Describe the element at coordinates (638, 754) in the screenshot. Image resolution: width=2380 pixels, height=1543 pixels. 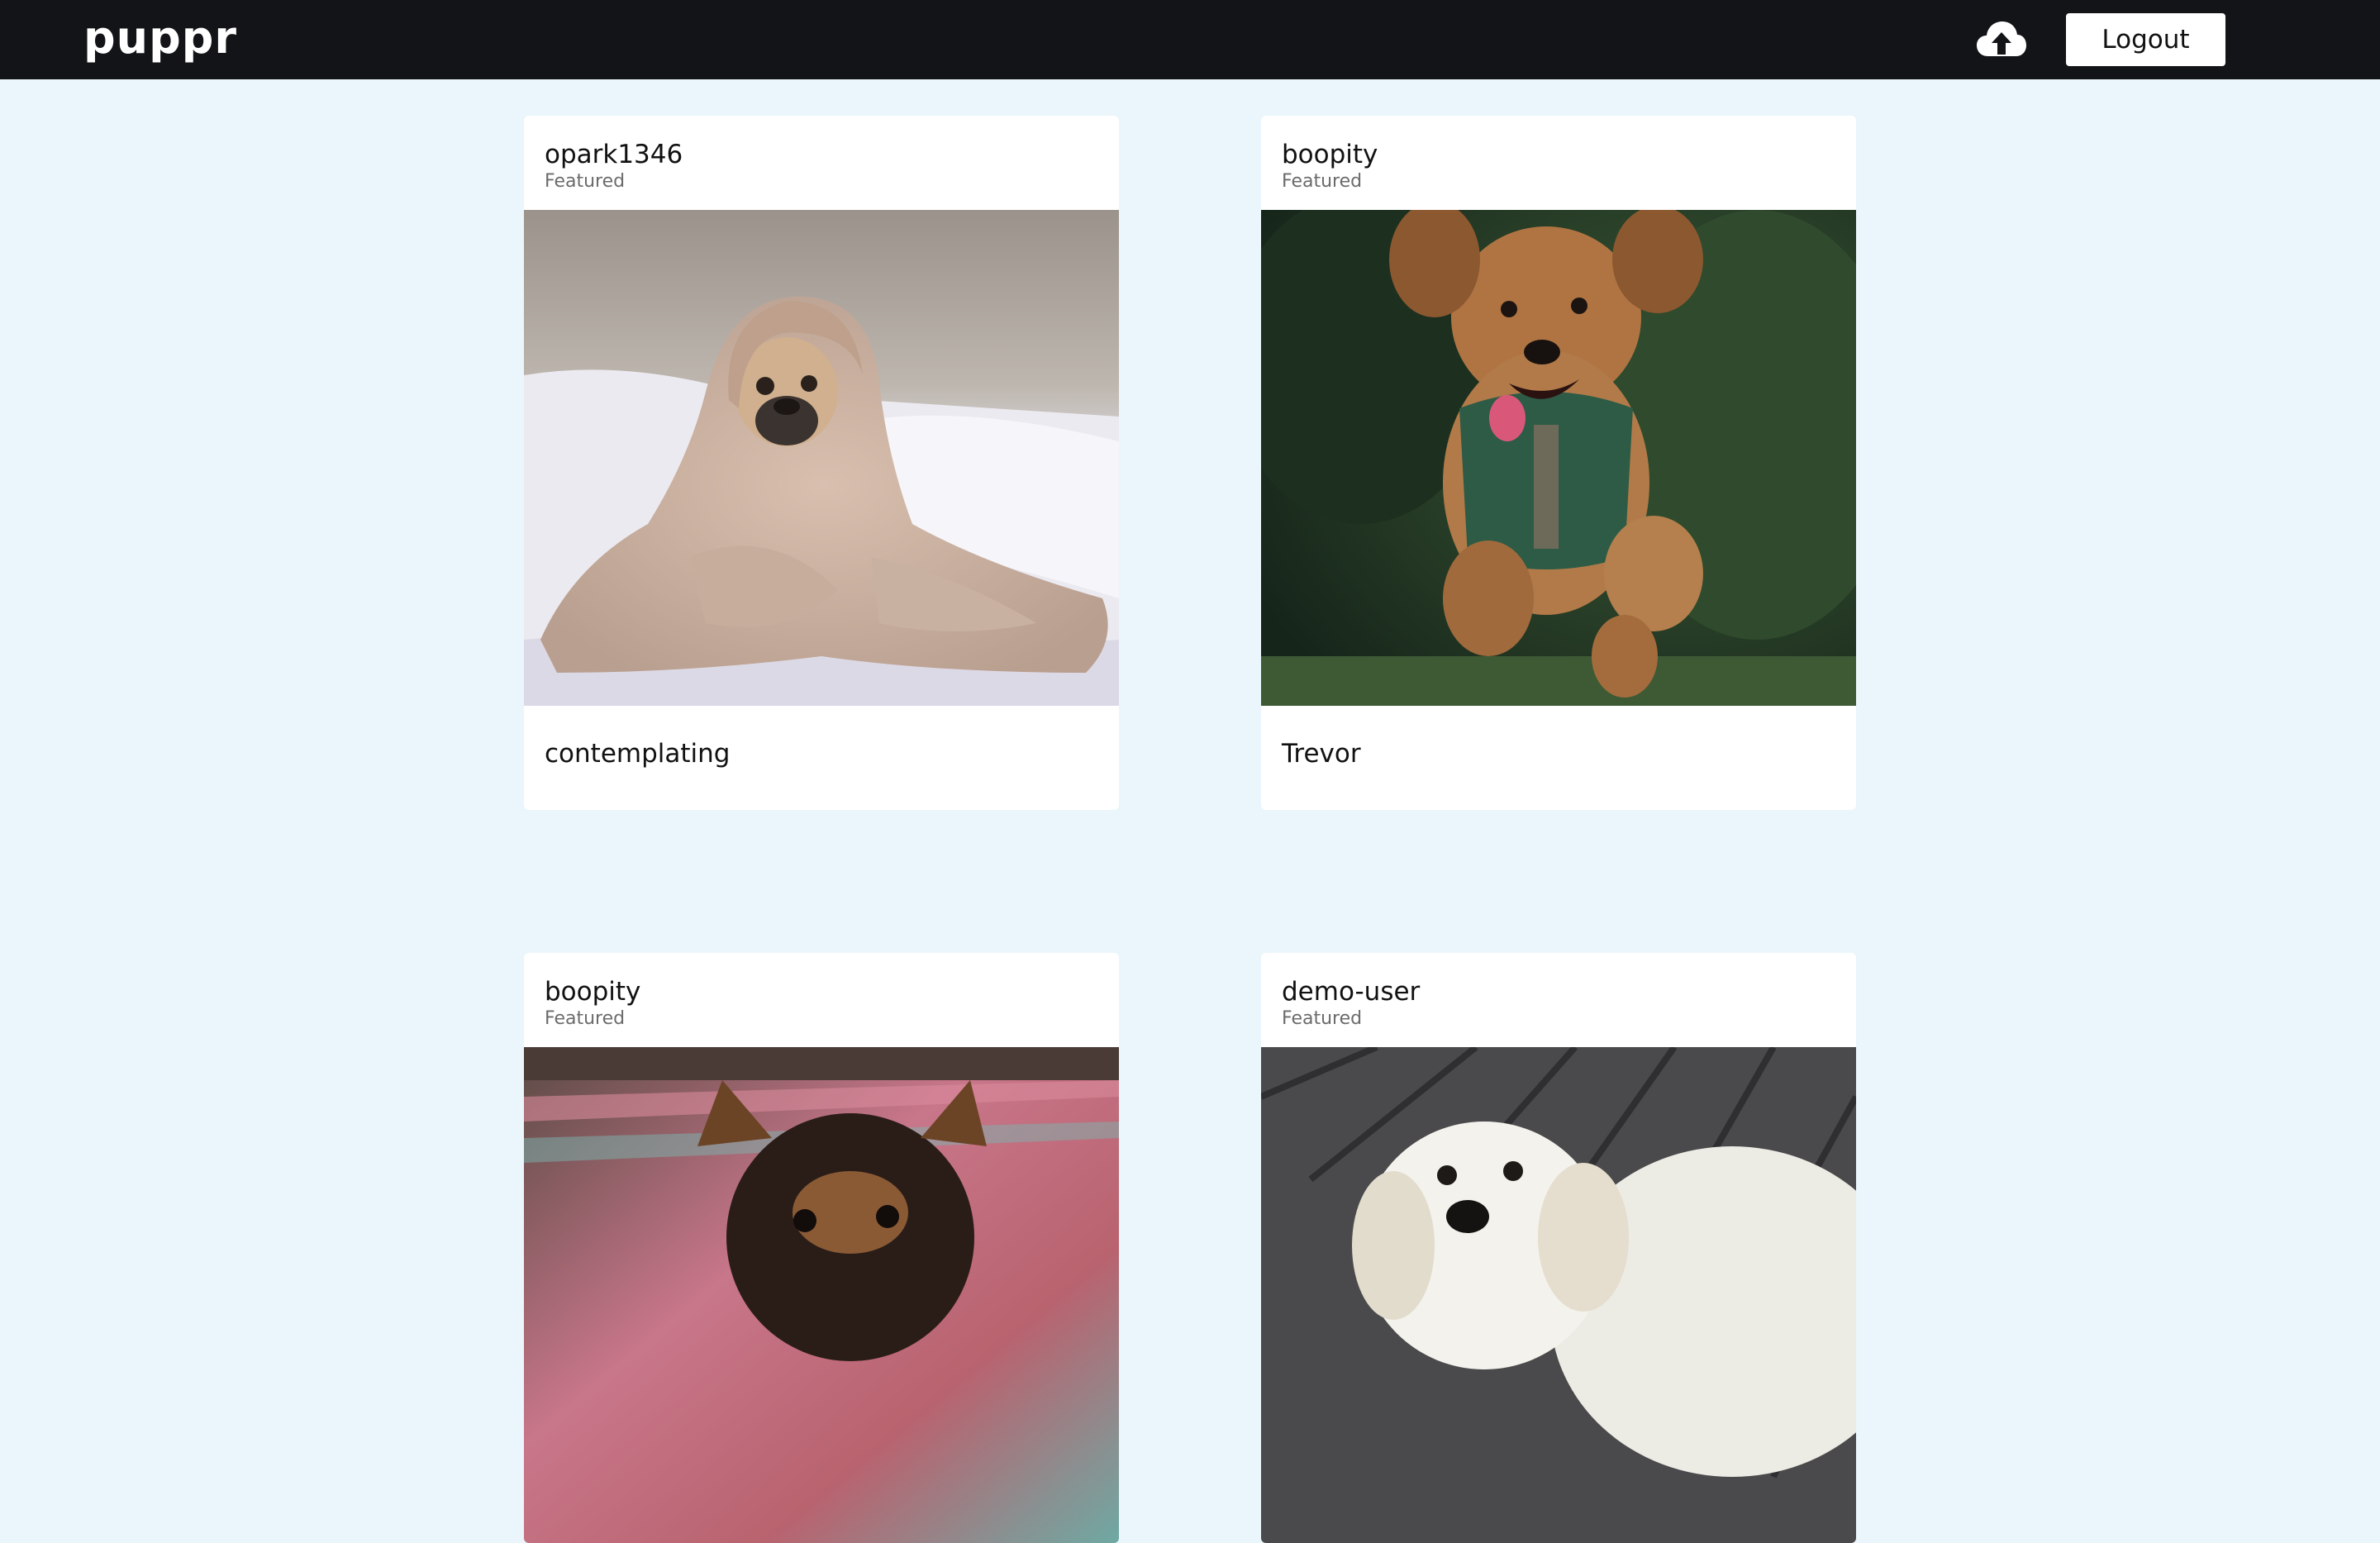
I see `post-caption-text: contemplating` at that location.